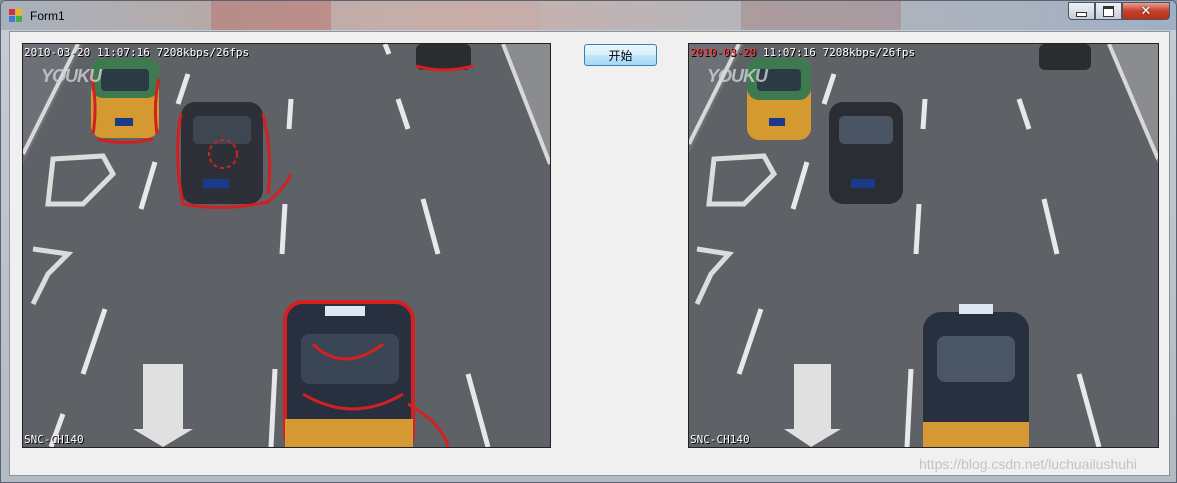 The height and width of the screenshot is (483, 1177). Describe the element at coordinates (737, 76) in the screenshot. I see `right-logo: YOUKU` at that location.